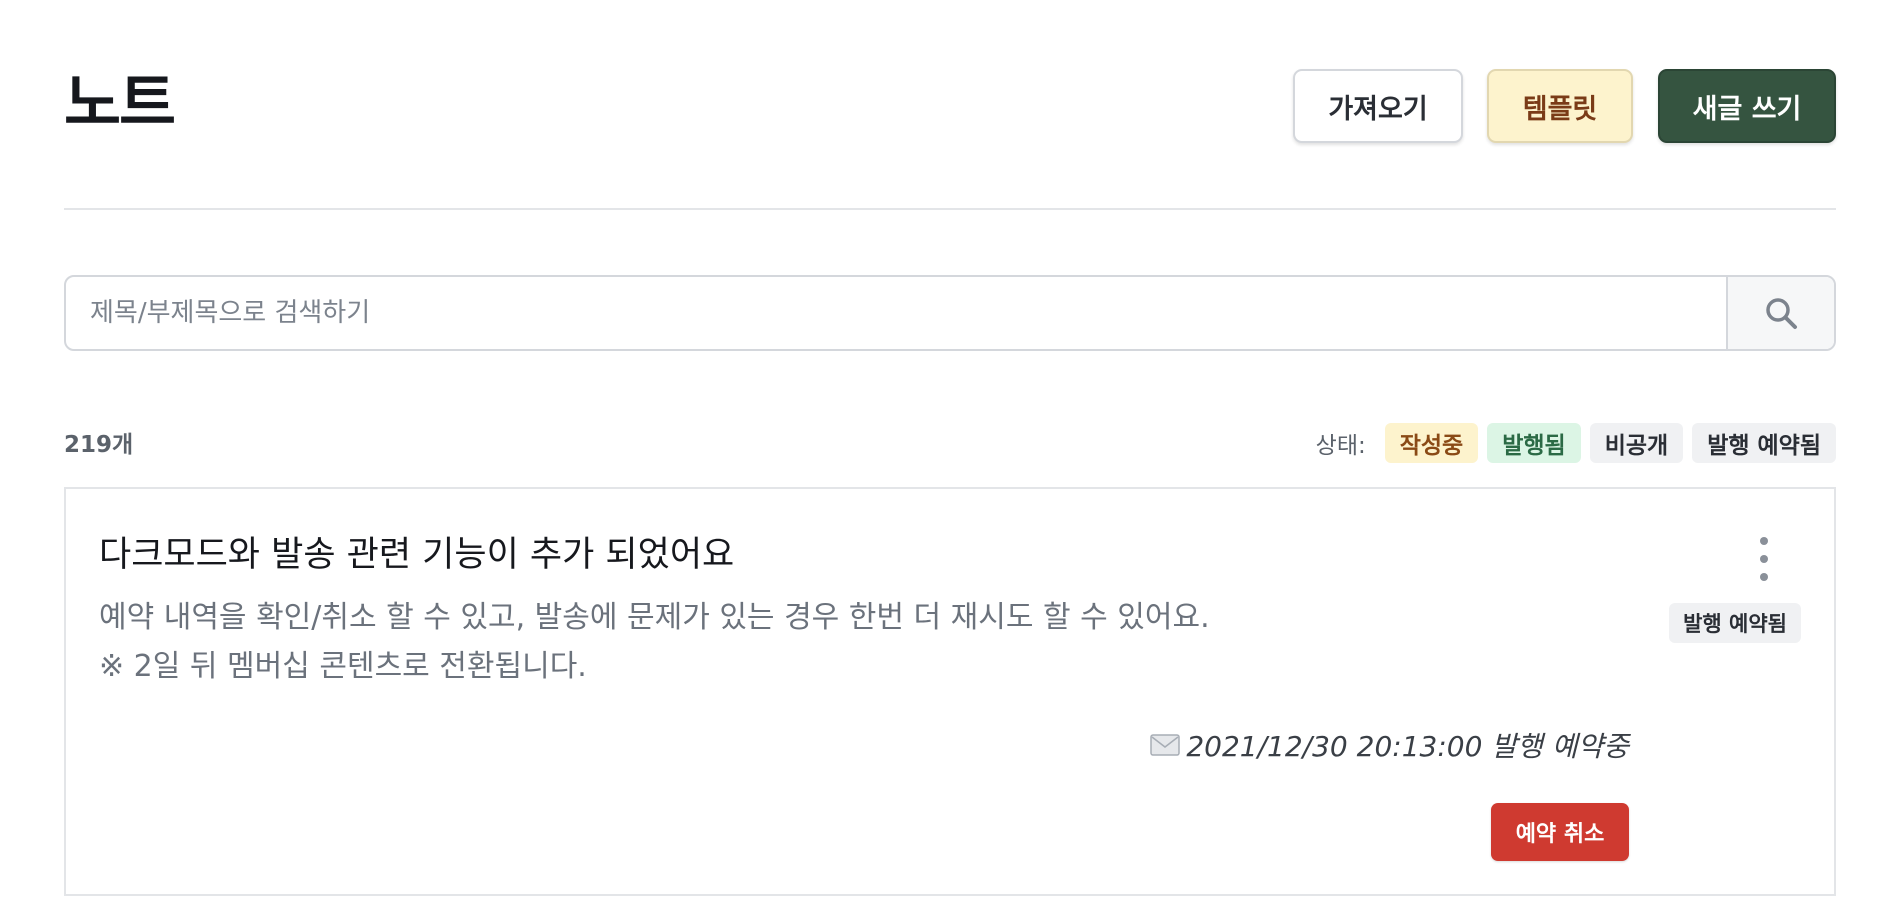 This screenshot has width=1884, height=910. Describe the element at coordinates (1560, 832) in the screenshot. I see `cancel-schedule-button: 예약 취소` at that location.